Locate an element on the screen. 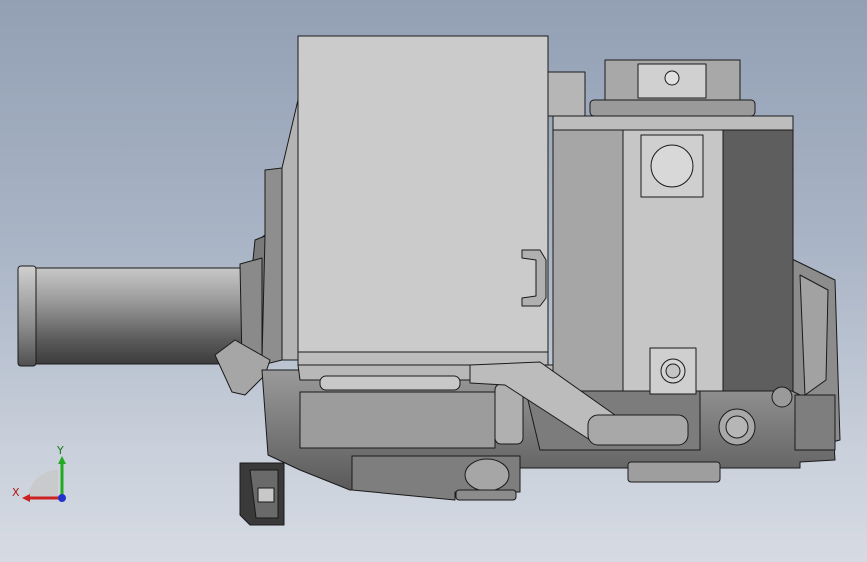 The height and width of the screenshot is (562, 867). right-edge-boss is located at coordinates (782, 397).